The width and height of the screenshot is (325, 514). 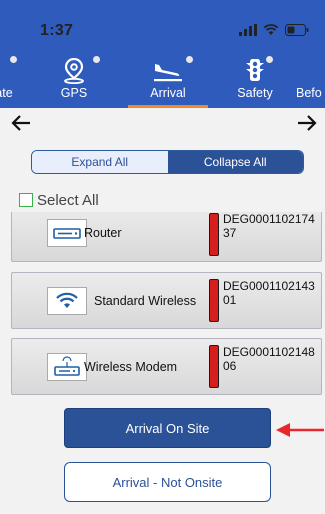 What do you see at coordinates (166, 237) in the screenshot?
I see `list-item: Router DEG000110217437` at bounding box center [166, 237].